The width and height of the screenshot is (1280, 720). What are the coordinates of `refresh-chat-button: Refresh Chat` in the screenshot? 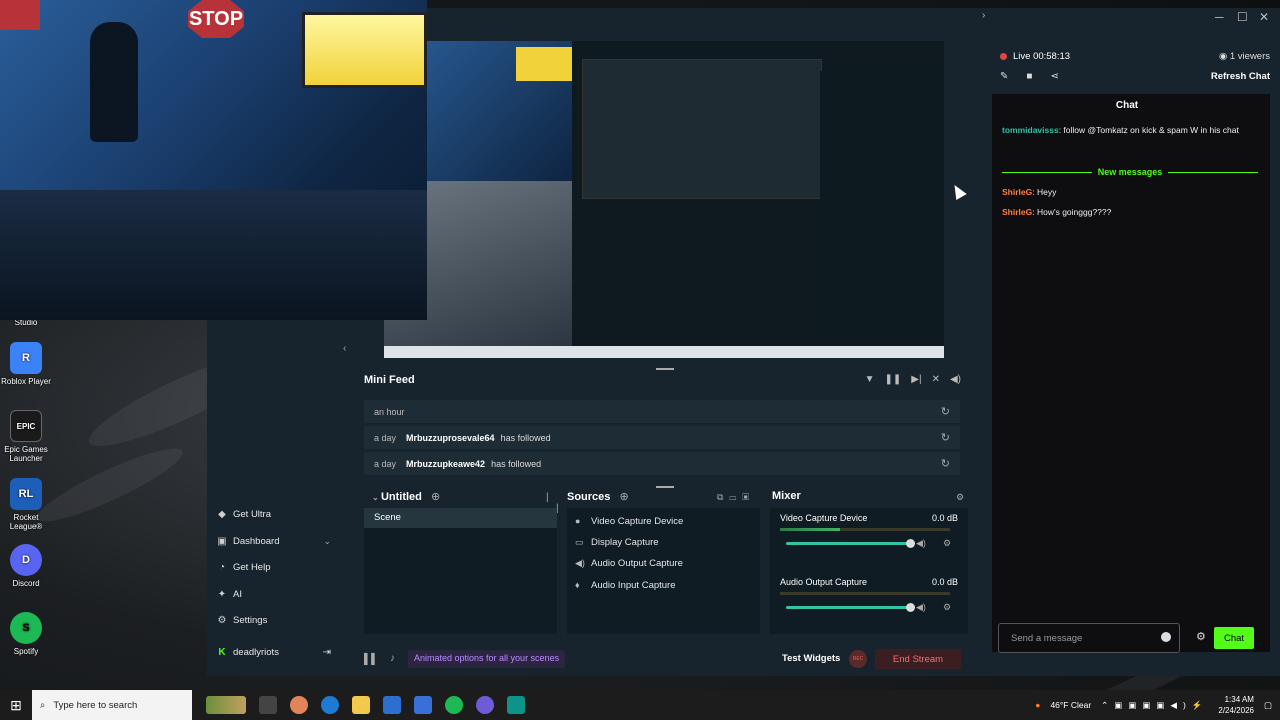 It's located at (1240, 76).